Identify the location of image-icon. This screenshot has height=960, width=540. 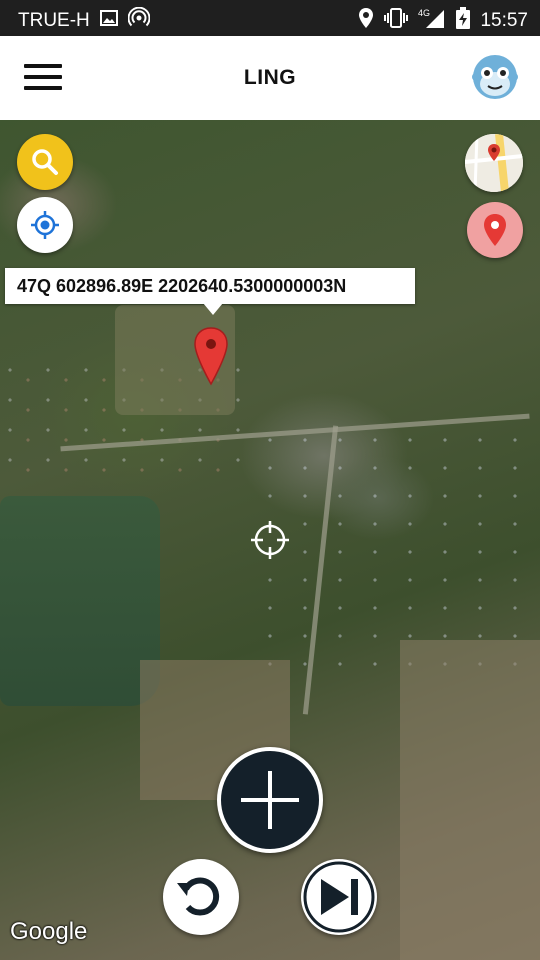
(108, 21).